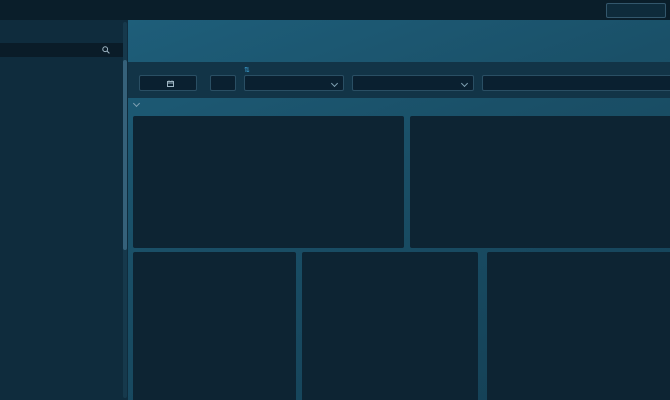 The image size is (670, 400). I want to click on requests-chart-panel, so click(268, 182).